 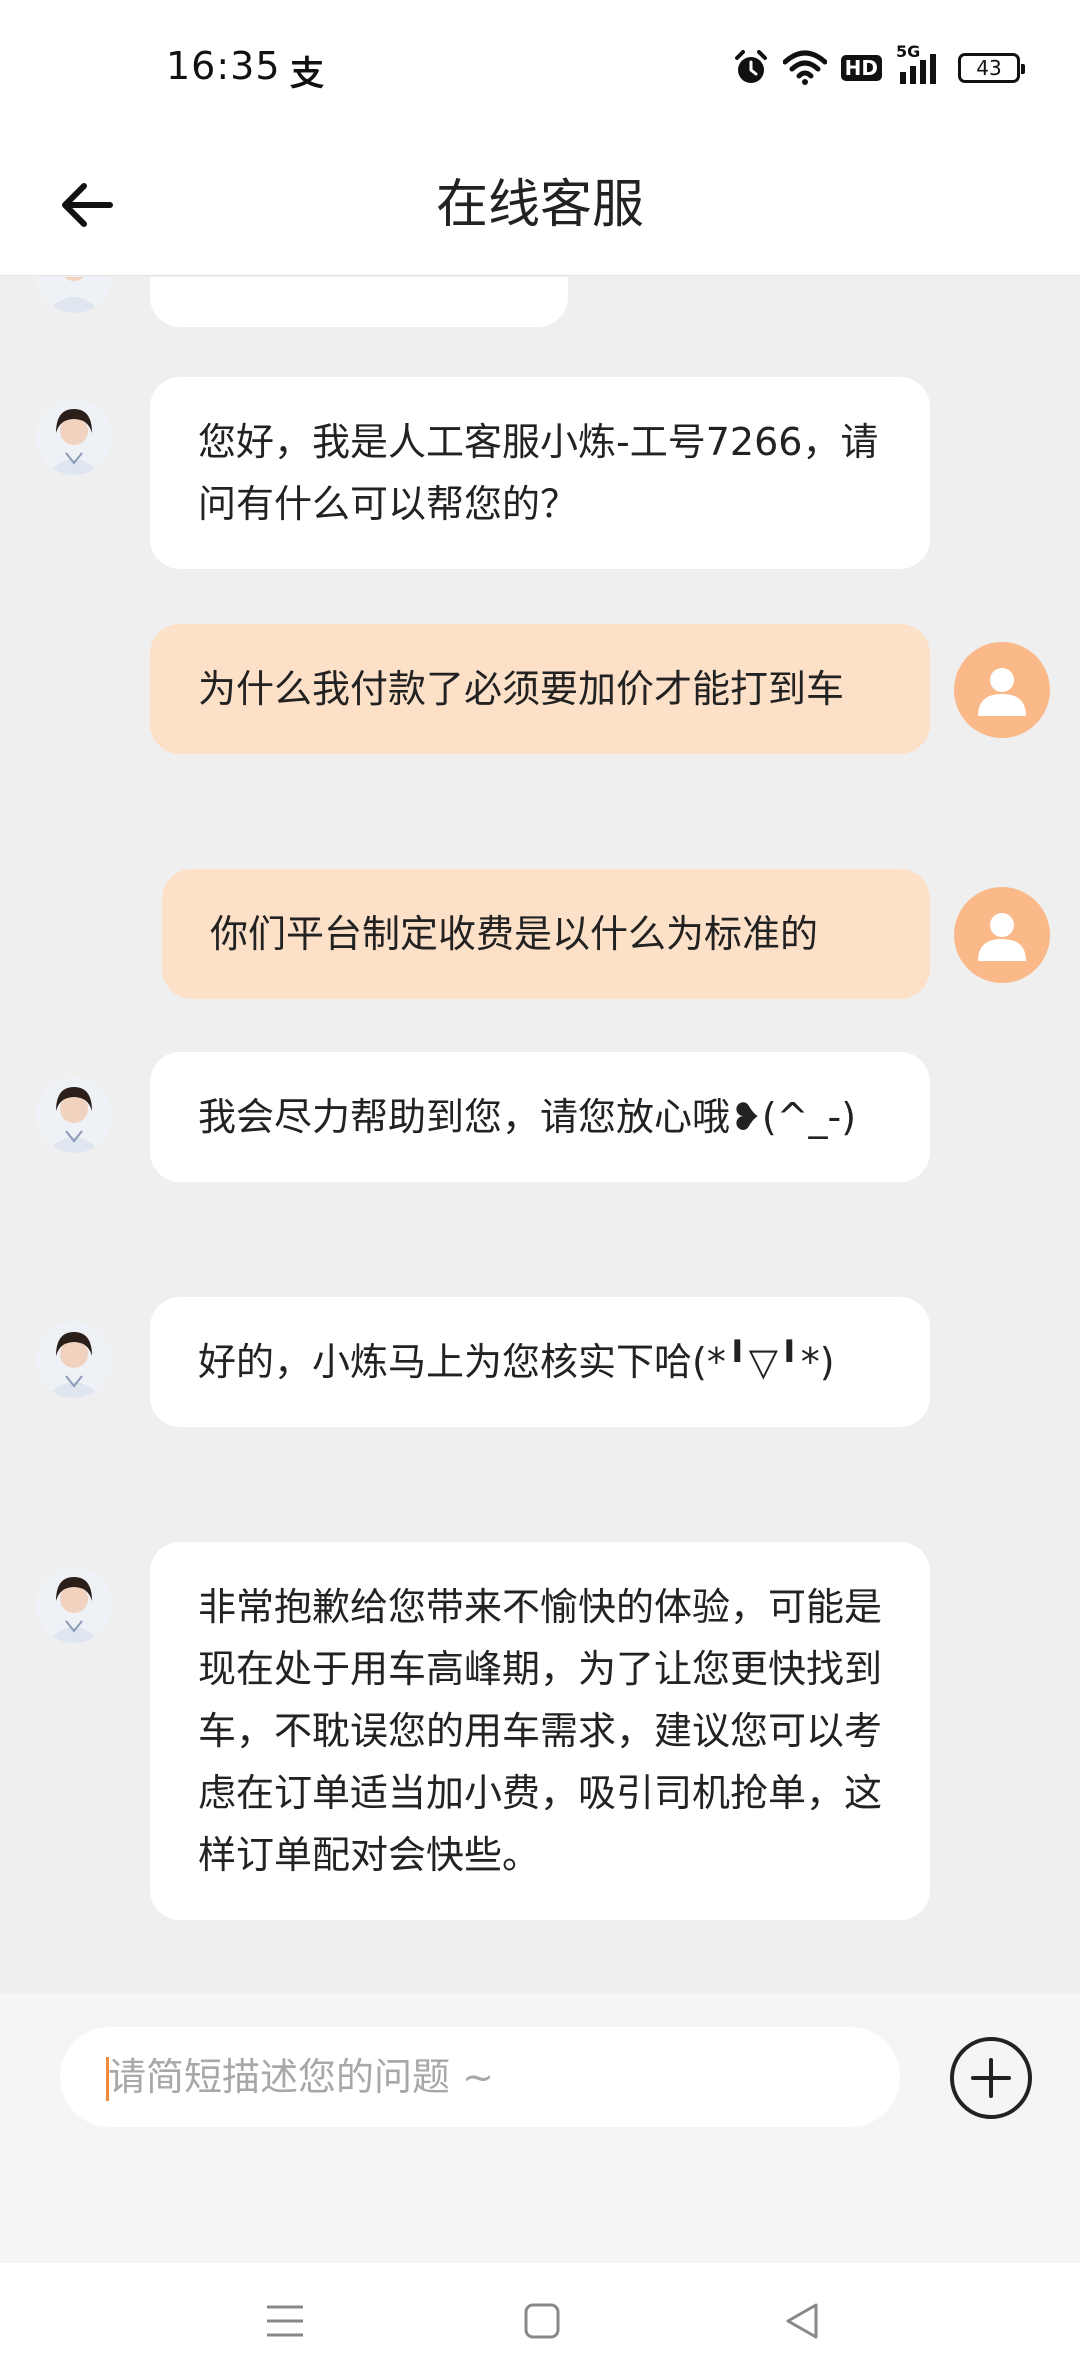 I want to click on back-triangle-icon, so click(x=802, y=2321).